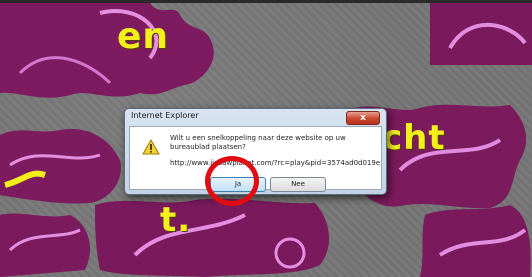 The image size is (532, 277). Describe the element at coordinates (363, 118) in the screenshot. I see `close-button: x` at that location.